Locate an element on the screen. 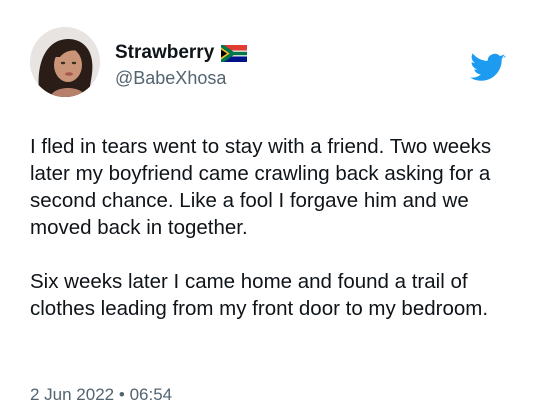 The height and width of the screenshot is (415, 537). display-name: Strawberry is located at coordinates (181, 53).